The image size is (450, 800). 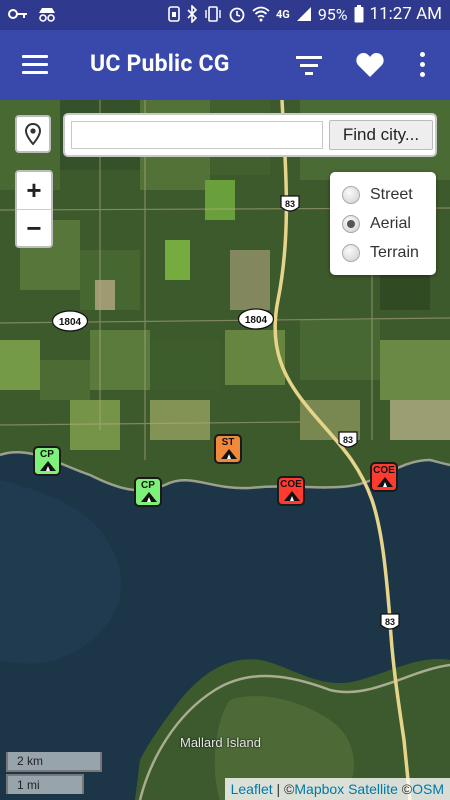 I want to click on map-attribution: Leaflet | © Mapbox Satellite © OSM, so click(x=337, y=789).